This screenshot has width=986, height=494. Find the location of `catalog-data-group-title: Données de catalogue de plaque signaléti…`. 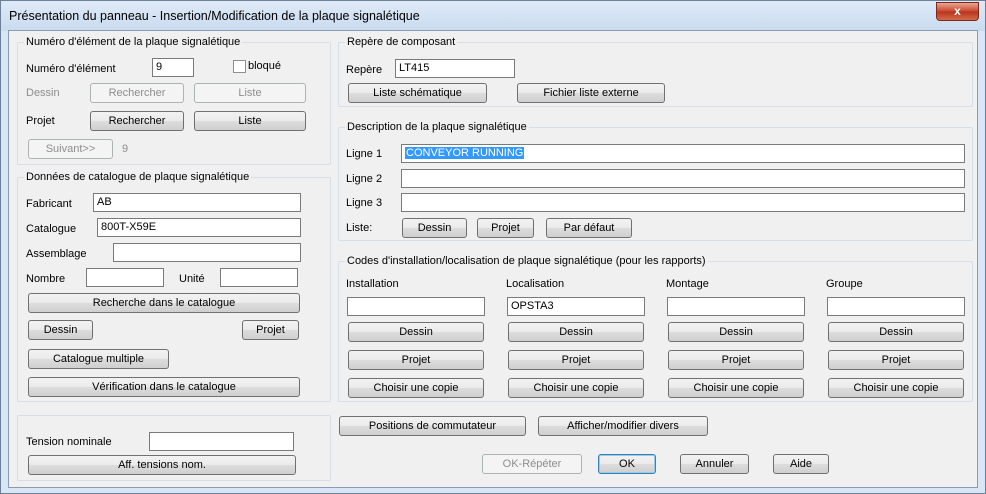

catalog-data-group-title: Données de catalogue de plaque signaléti… is located at coordinates (138, 177).